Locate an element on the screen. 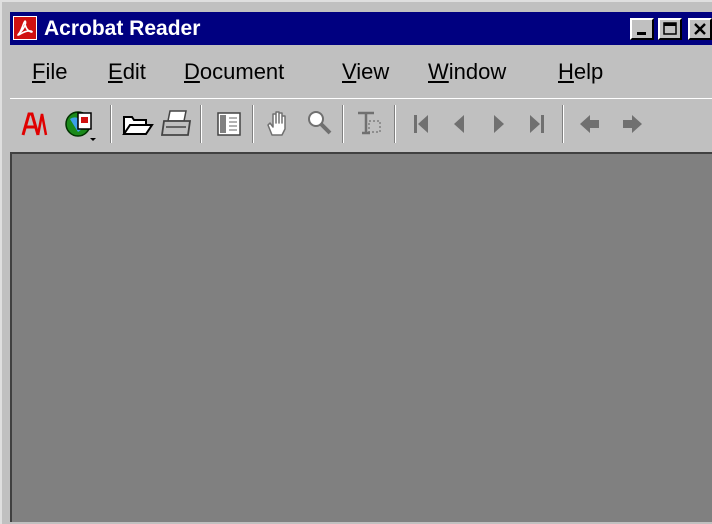  go-back-icon is located at coordinates (589, 124).